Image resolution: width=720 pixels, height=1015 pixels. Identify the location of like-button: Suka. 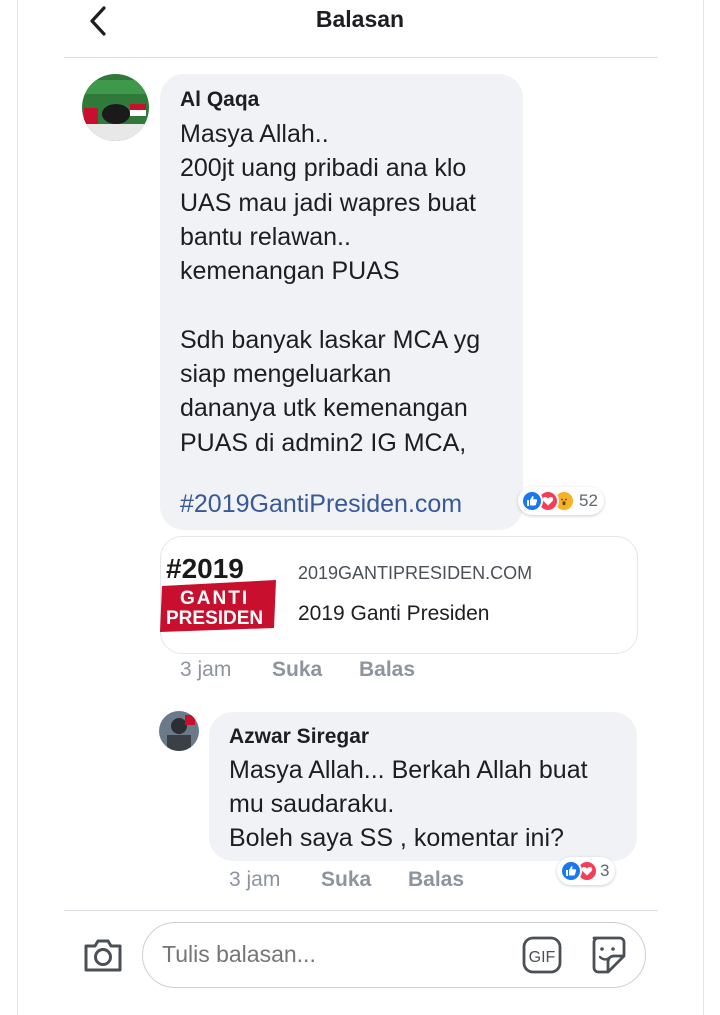
(297, 670).